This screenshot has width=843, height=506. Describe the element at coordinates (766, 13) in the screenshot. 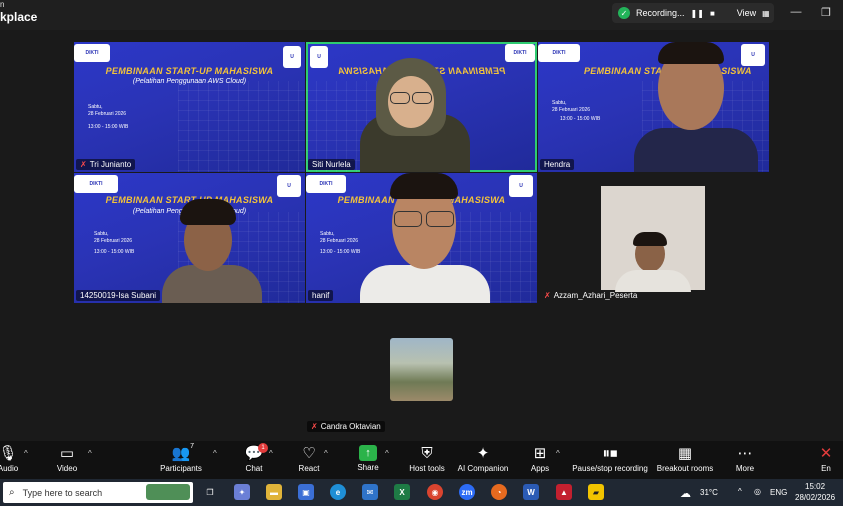

I see `grid-view-icon: ▦` at that location.